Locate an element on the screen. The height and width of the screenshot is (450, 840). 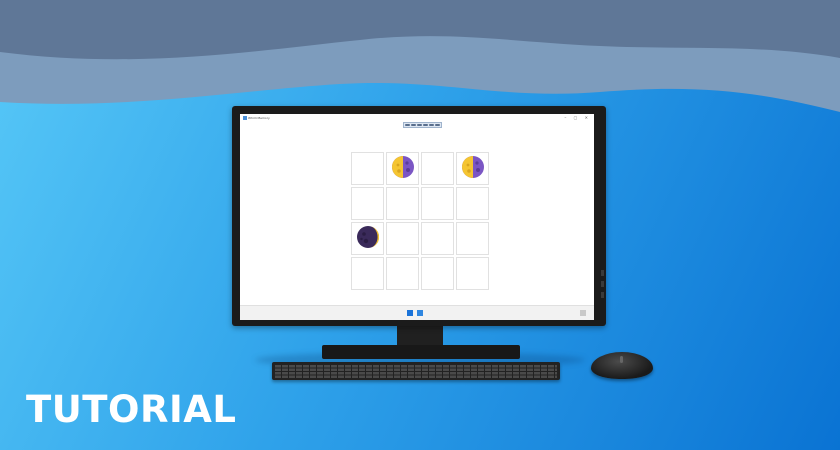
waxing-crescent-moon-icon is located at coordinates (368, 239).